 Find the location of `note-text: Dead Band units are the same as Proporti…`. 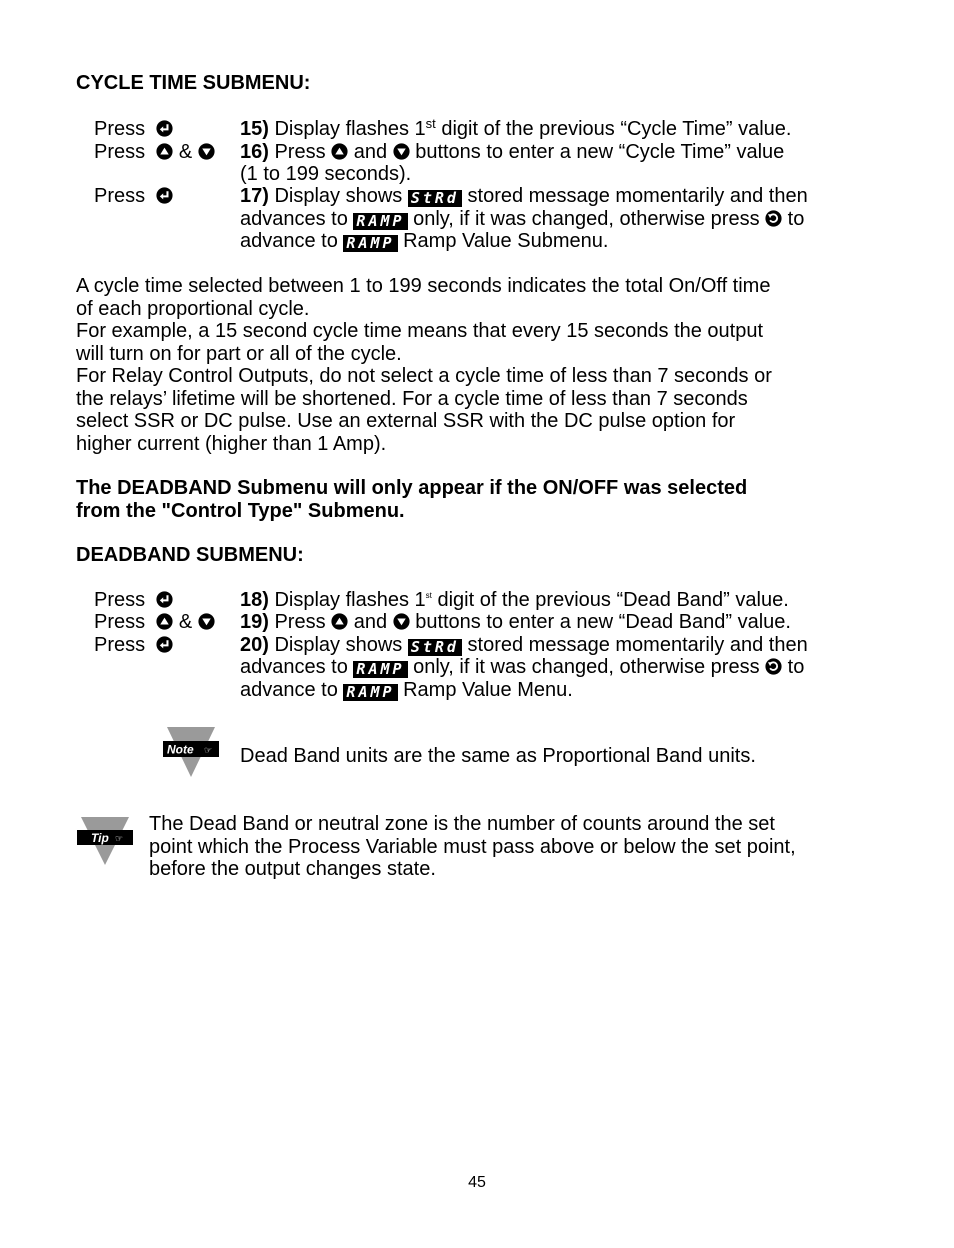

note-text: Dead Band units are the same as Proporti… is located at coordinates (498, 756).